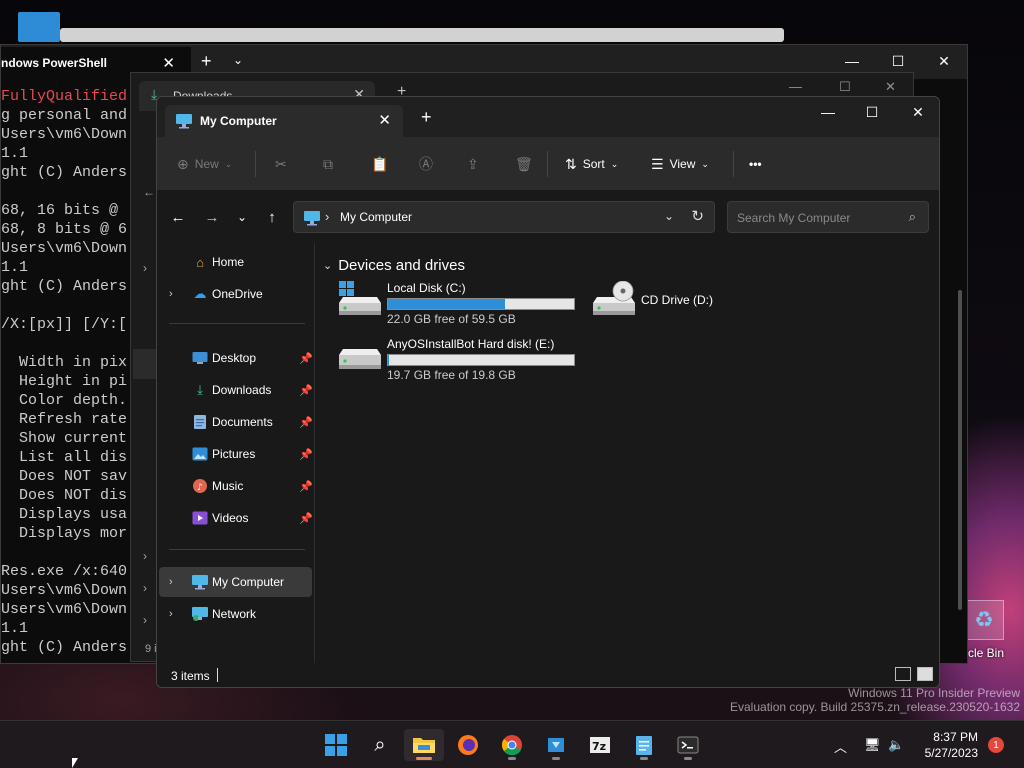  Describe the element at coordinates (212, 217) in the screenshot. I see `forward-button: →` at that location.